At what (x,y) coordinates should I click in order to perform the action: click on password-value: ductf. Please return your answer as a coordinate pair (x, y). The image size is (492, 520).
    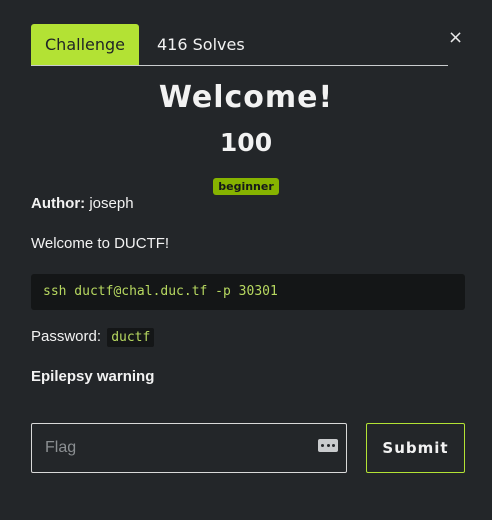
    Looking at the image, I should click on (131, 337).